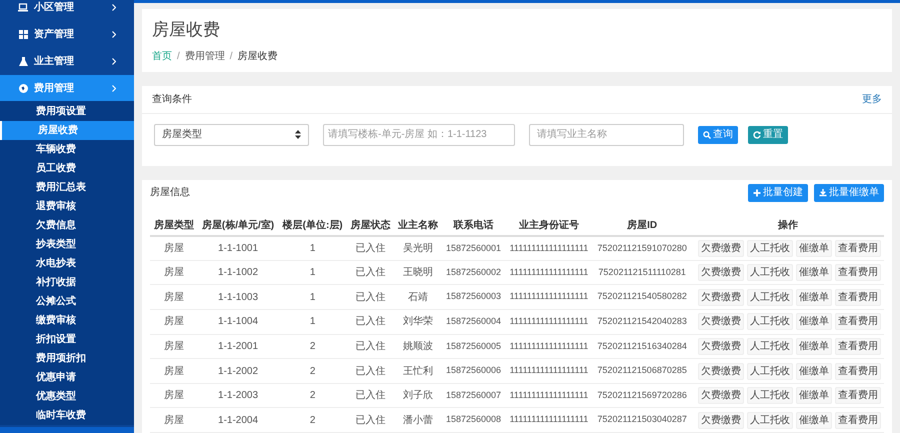 The height and width of the screenshot is (433, 900). Describe the element at coordinates (67, 282) in the screenshot. I see `sidebar-subitem: 补打收据` at that location.